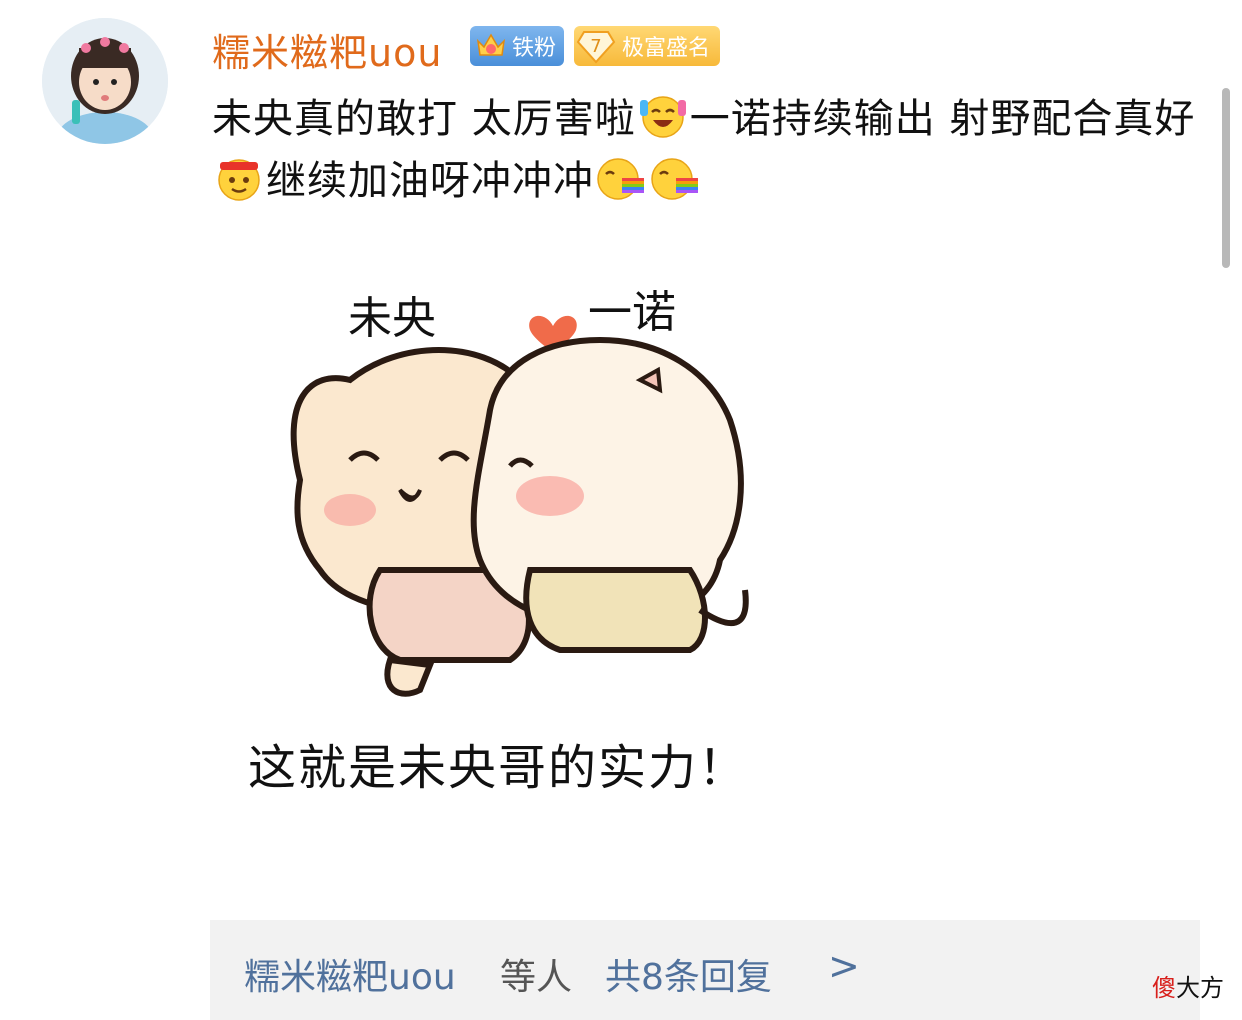  I want to click on comment-part-1: 未央真的敢打 太厉害啦, so click(424, 119).